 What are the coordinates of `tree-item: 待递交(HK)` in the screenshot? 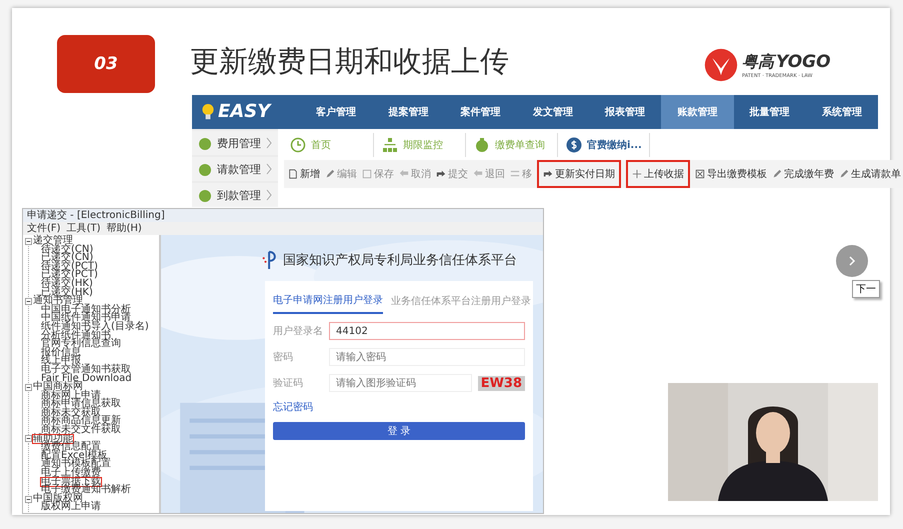 It's located at (67, 284).